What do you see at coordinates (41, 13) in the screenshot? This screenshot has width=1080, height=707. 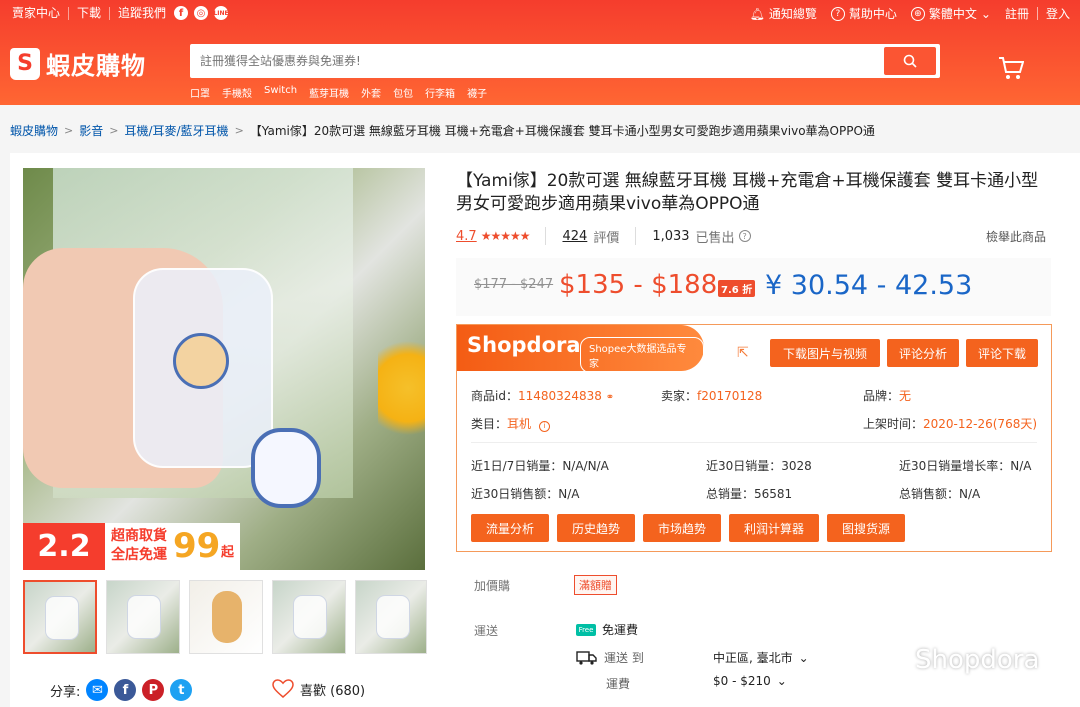 I see `seller-center-link: 賣家中心` at bounding box center [41, 13].